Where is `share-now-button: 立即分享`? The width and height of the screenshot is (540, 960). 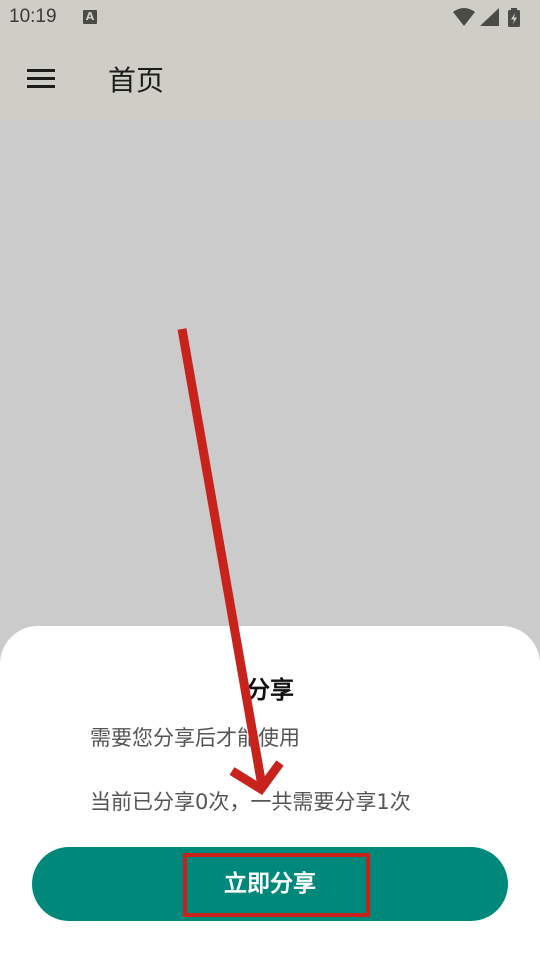 share-now-button: 立即分享 is located at coordinates (270, 884).